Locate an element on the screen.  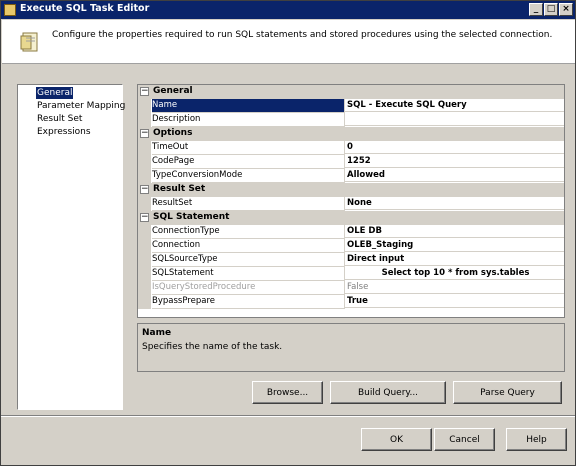
nav-item-general: General is located at coordinates (55, 93).